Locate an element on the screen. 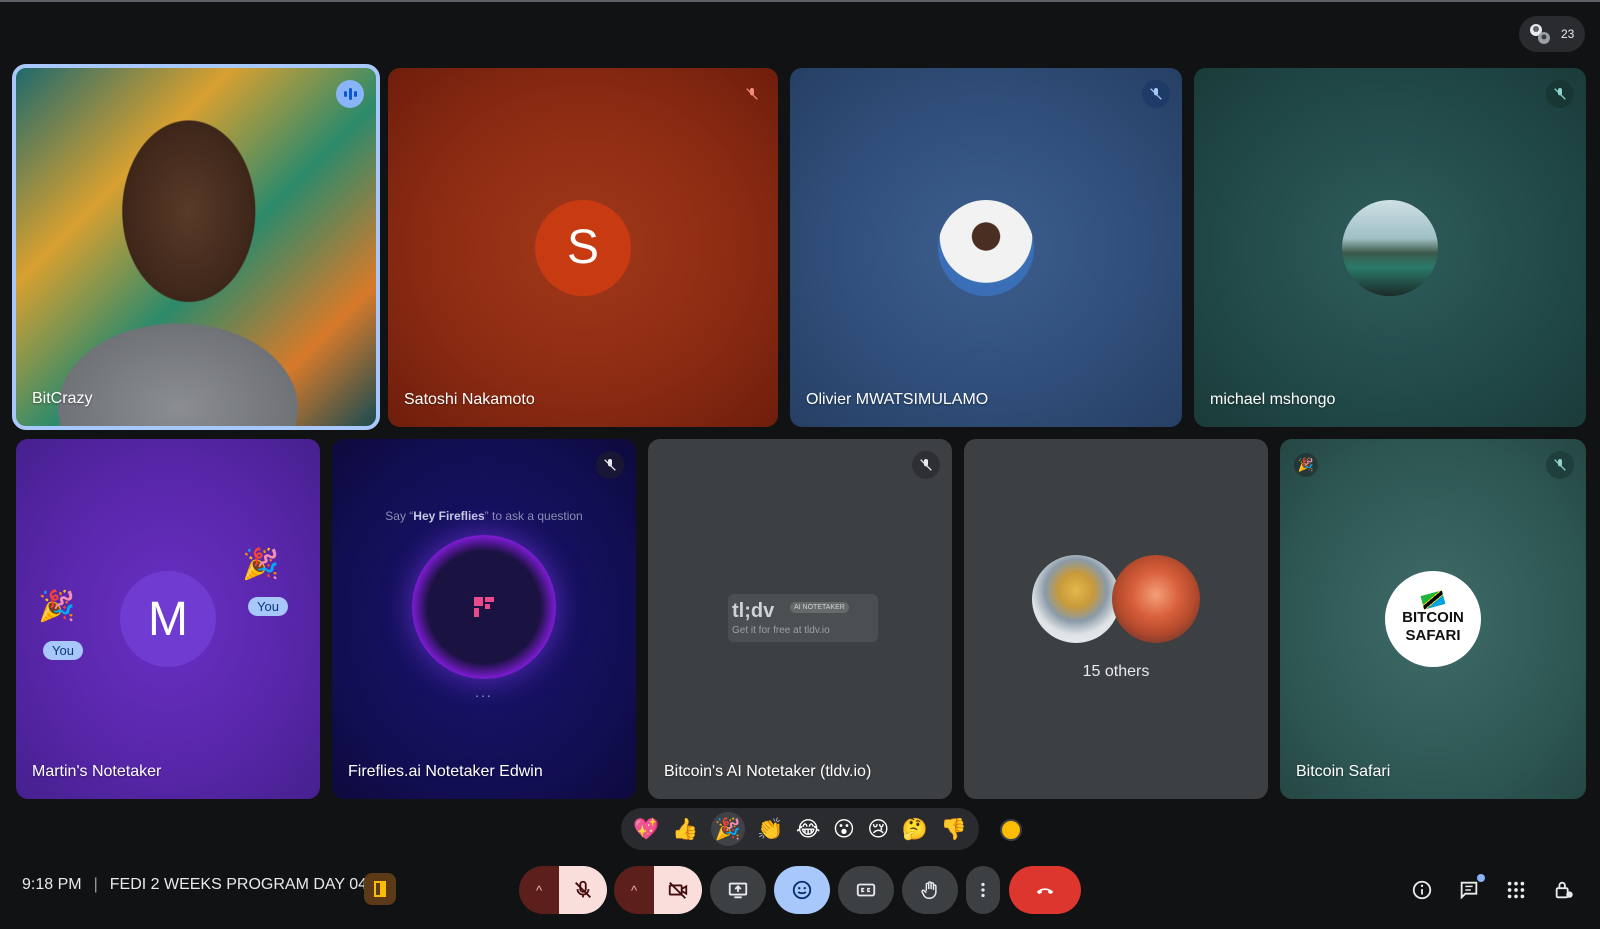 Image resolution: width=1600 pixels, height=929 pixels. info-icon is located at coordinates (1422, 890).